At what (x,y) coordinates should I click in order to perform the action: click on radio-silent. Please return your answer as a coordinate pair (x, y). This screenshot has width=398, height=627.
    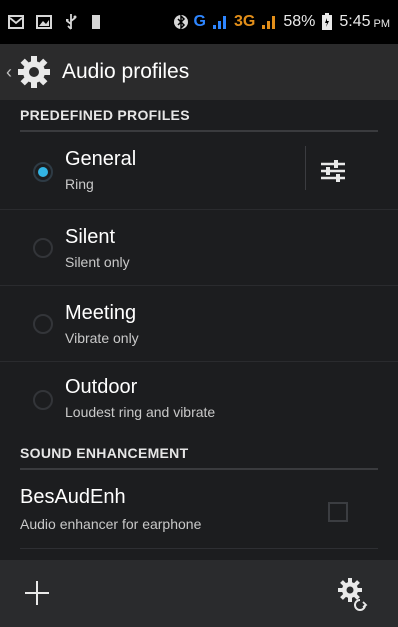
    Looking at the image, I should click on (43, 248).